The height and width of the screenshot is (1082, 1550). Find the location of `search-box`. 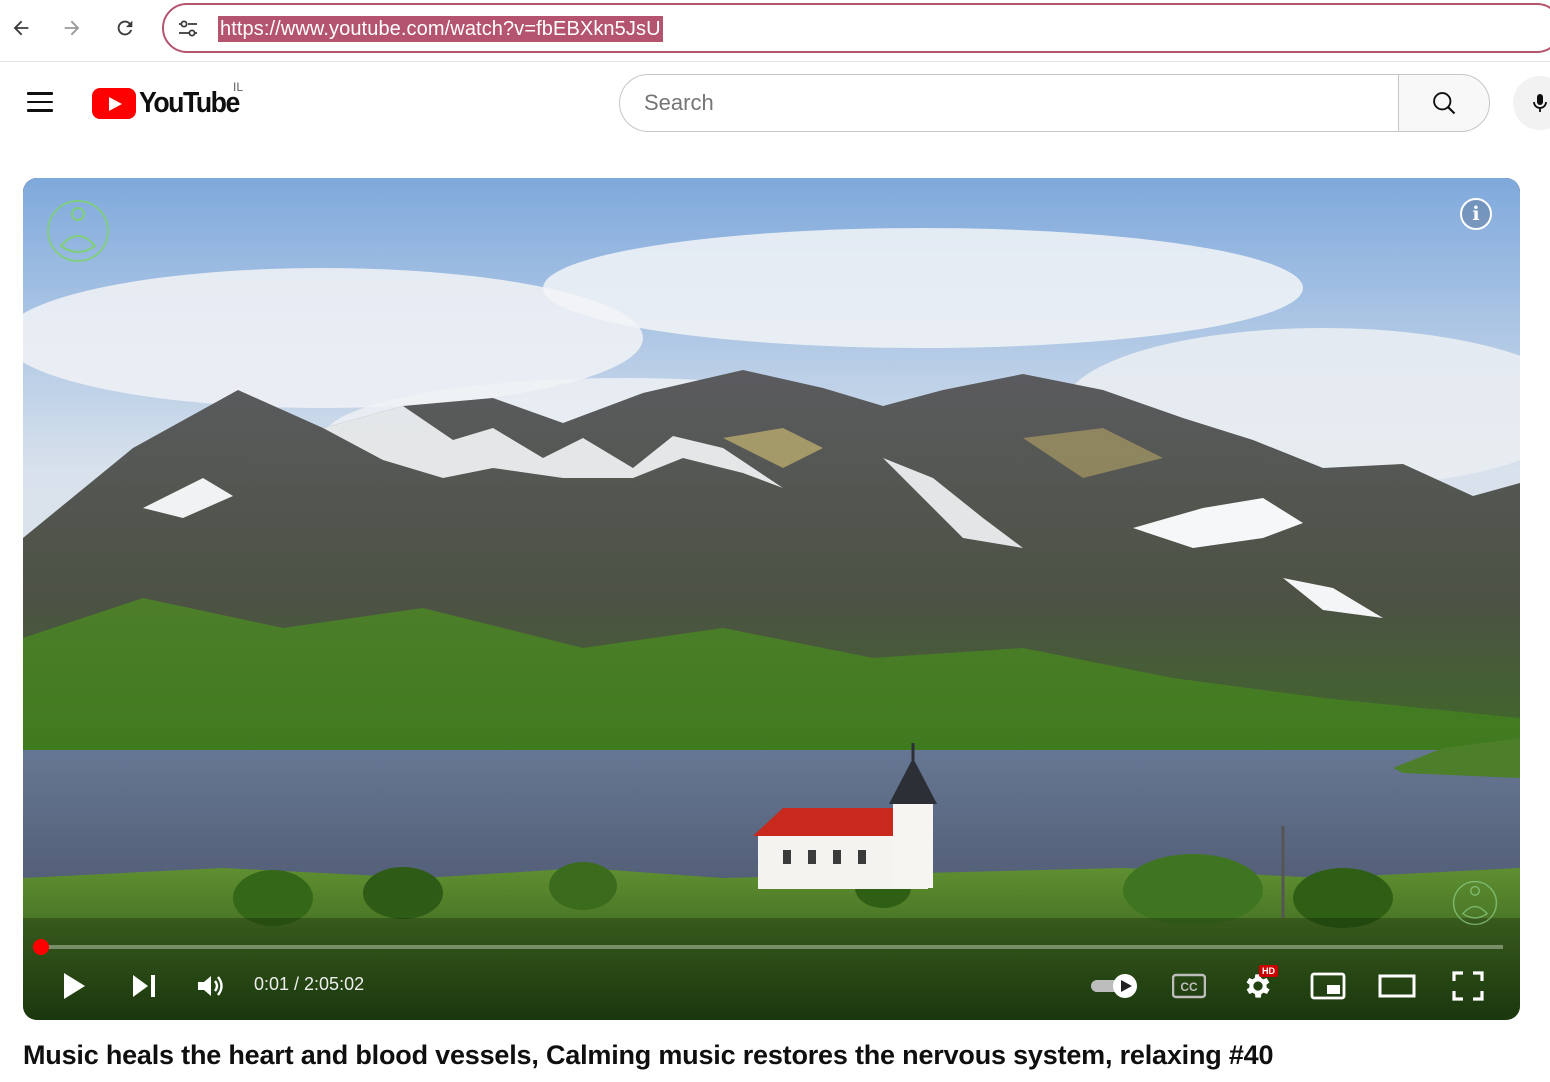

search-box is located at coordinates (1009, 103).